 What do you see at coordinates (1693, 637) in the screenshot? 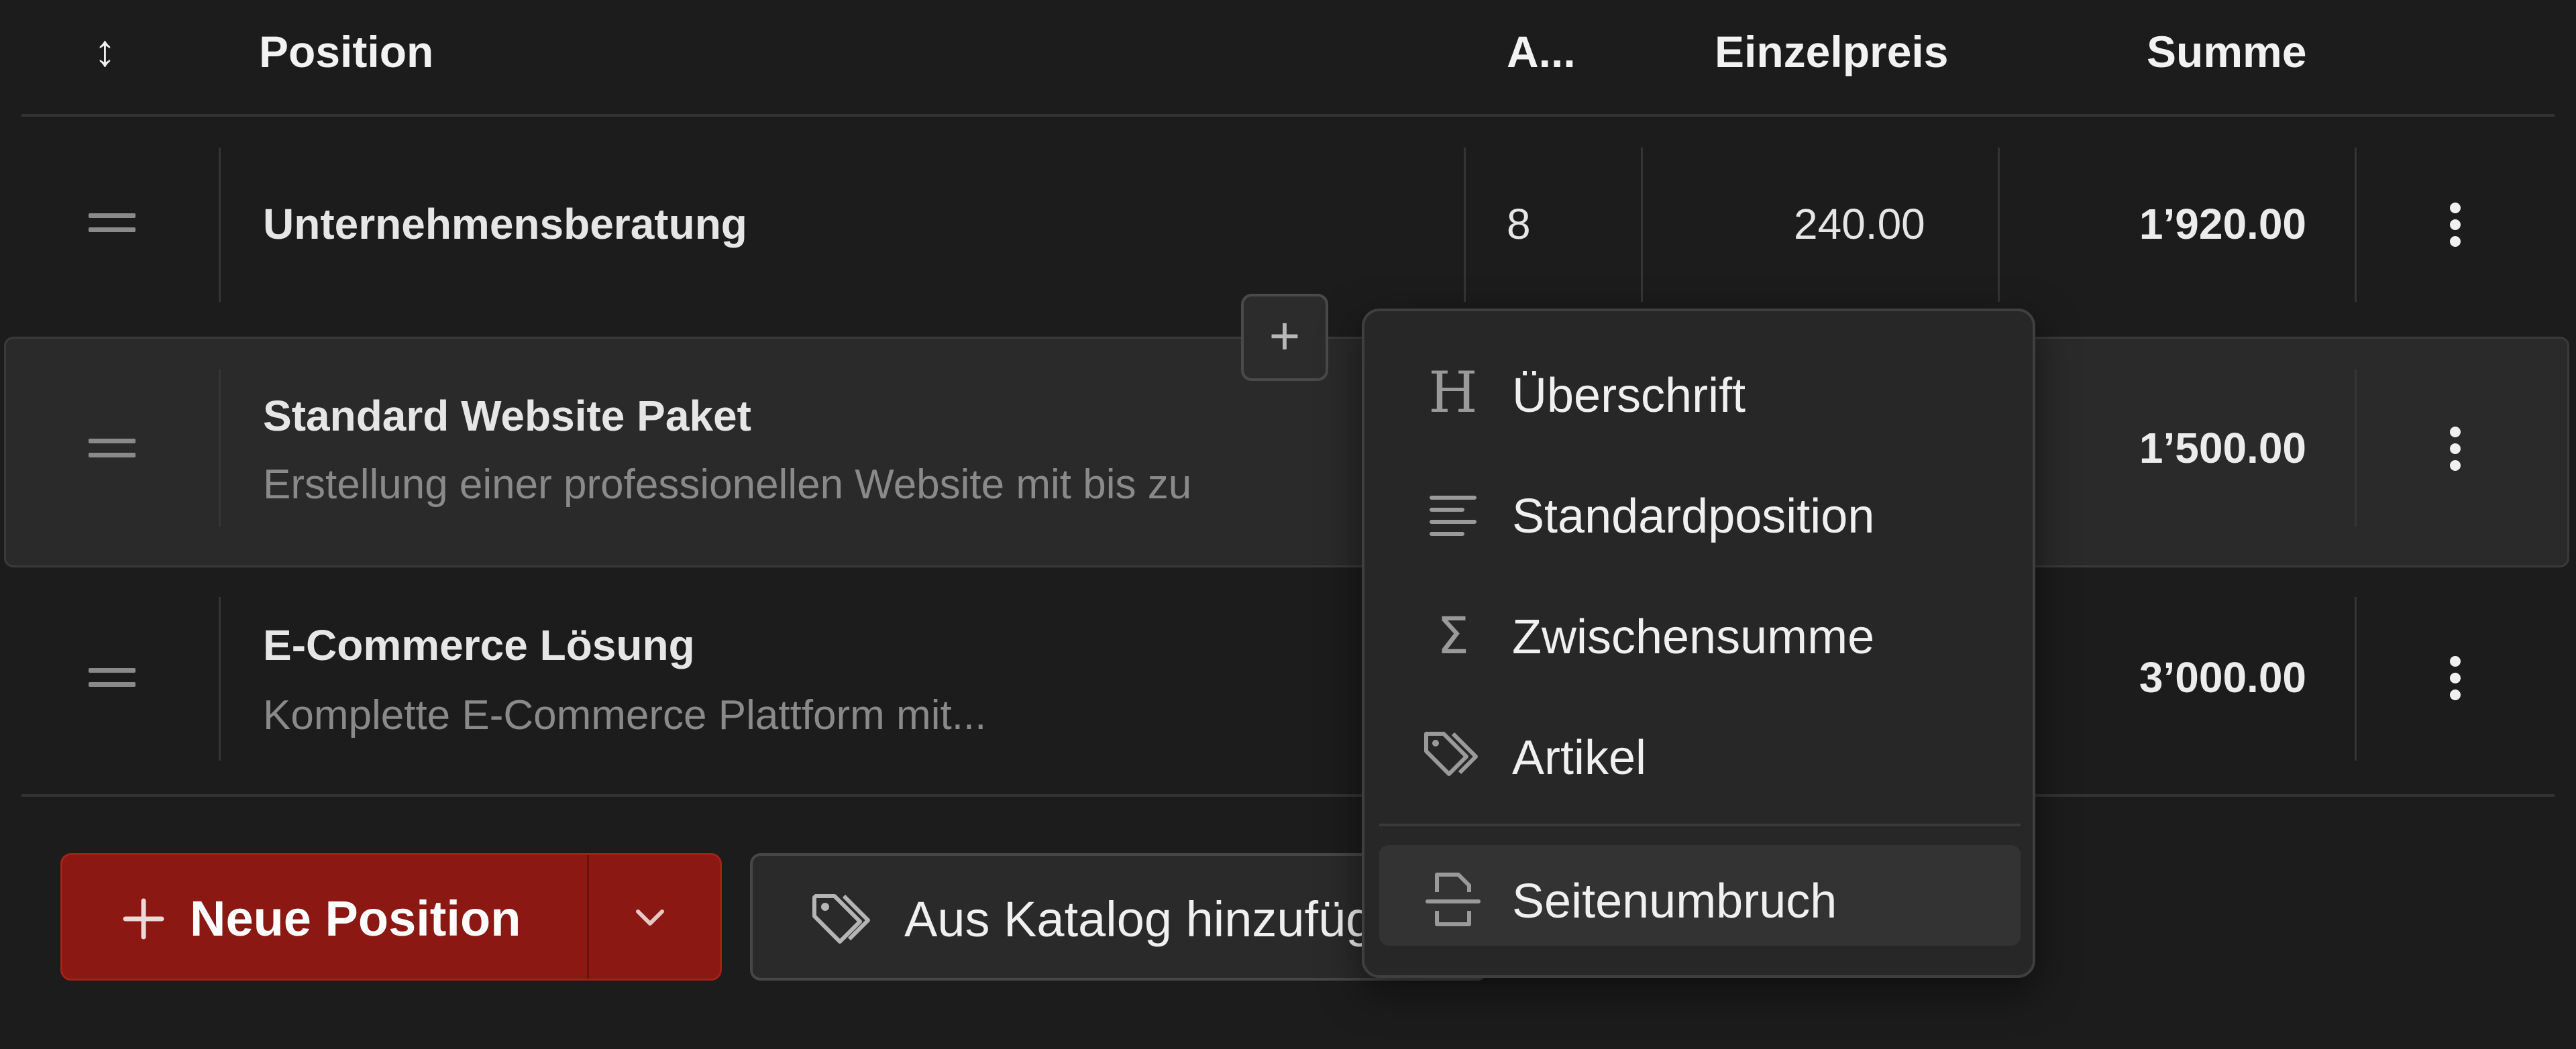
I see `menu-item-label: Zwischensumme` at bounding box center [1693, 637].